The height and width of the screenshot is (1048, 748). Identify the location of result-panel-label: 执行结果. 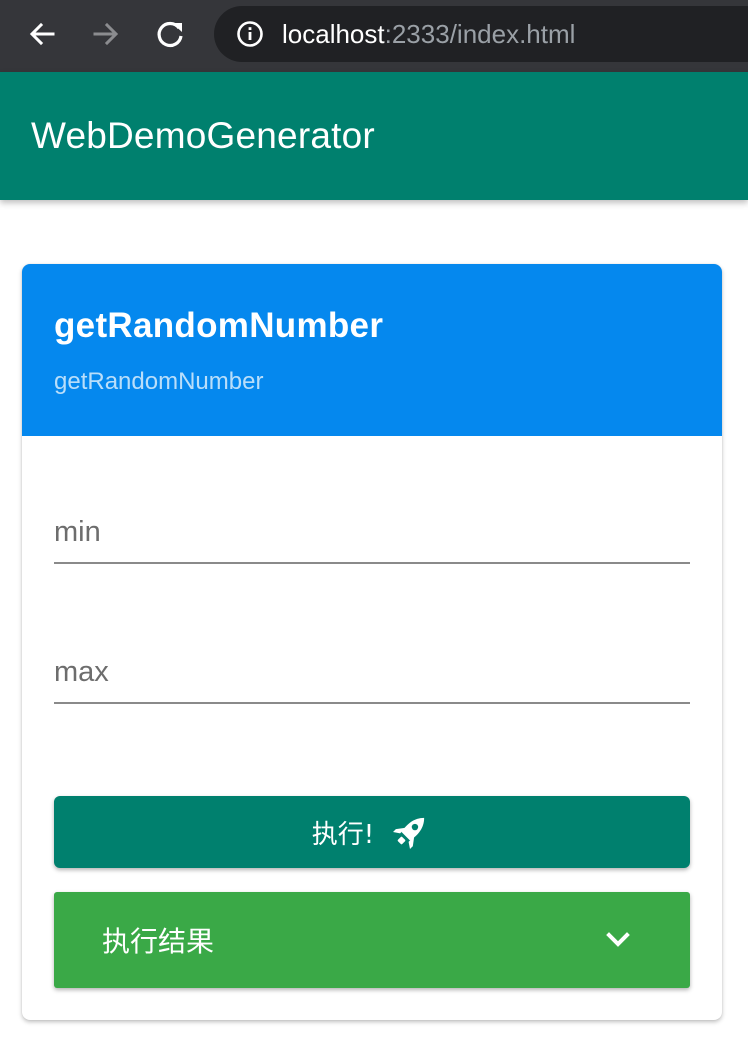
(158, 941).